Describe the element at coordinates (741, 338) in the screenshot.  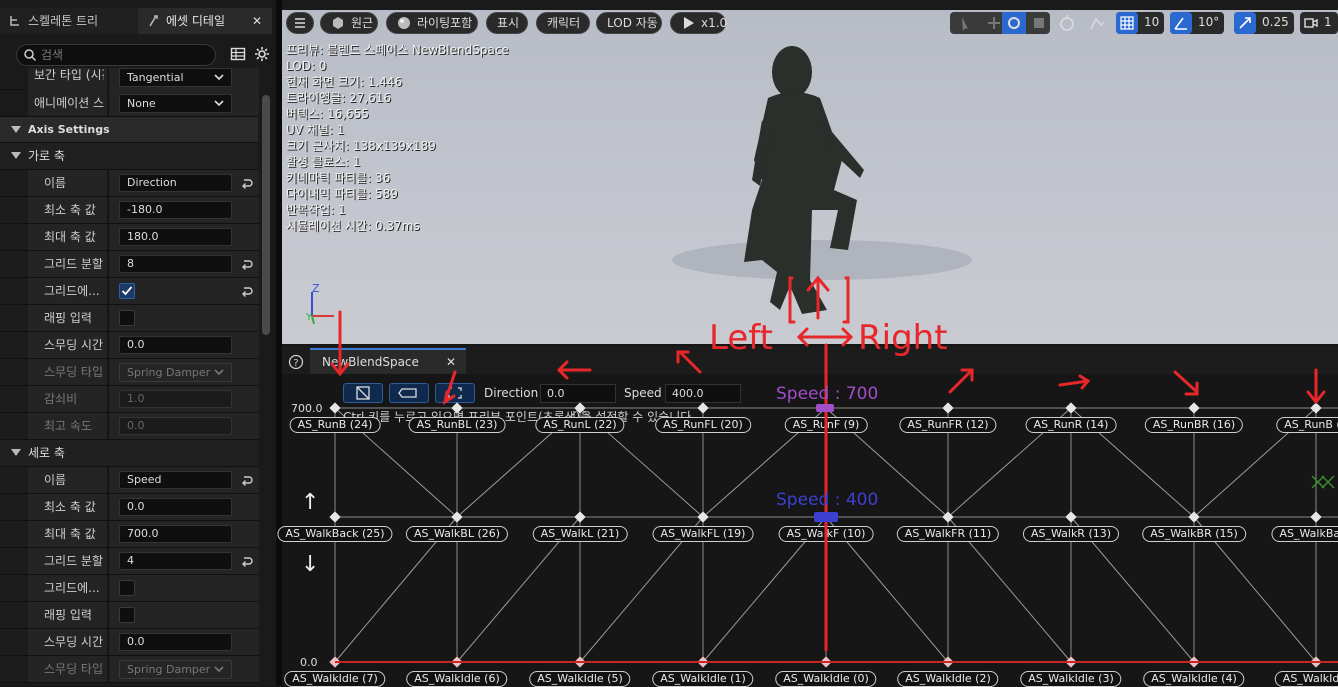
I see `annotation-left: Left` at that location.